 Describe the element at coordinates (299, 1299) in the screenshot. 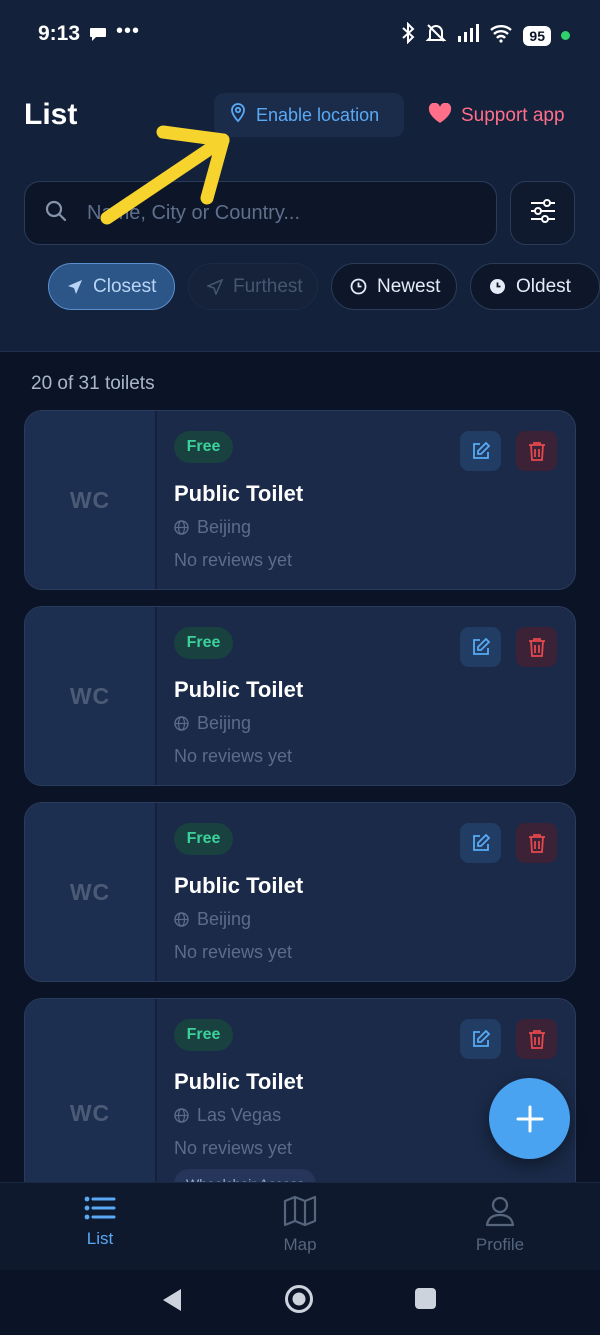

I see `home-icon` at that location.